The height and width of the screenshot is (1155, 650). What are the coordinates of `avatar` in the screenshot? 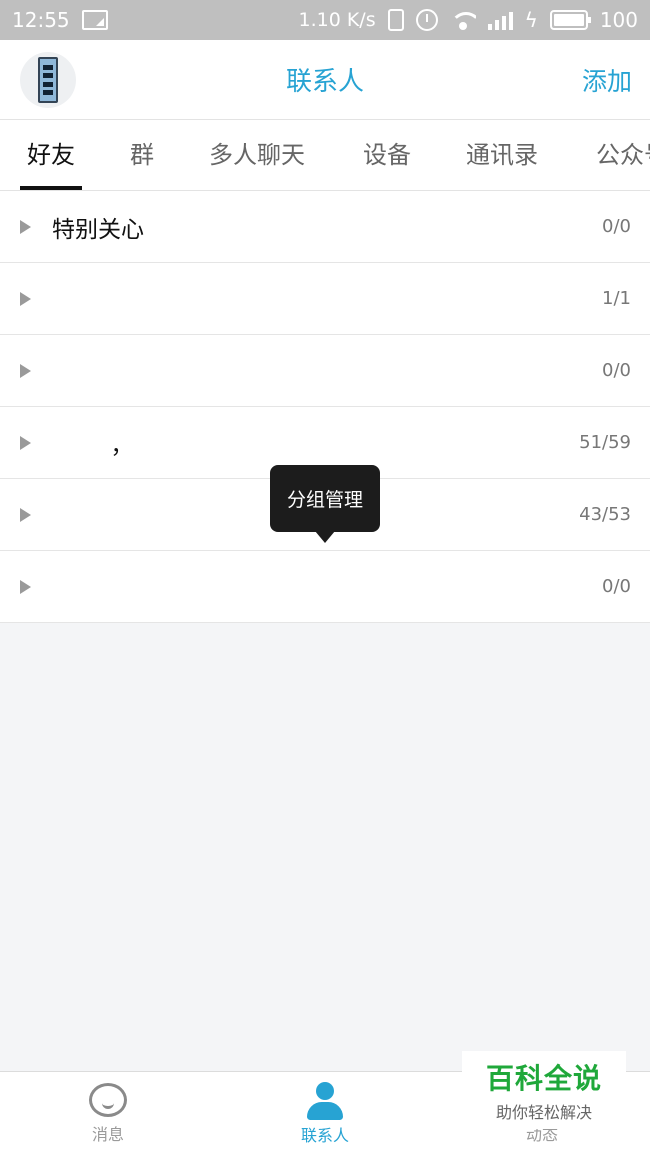 It's located at (48, 80).